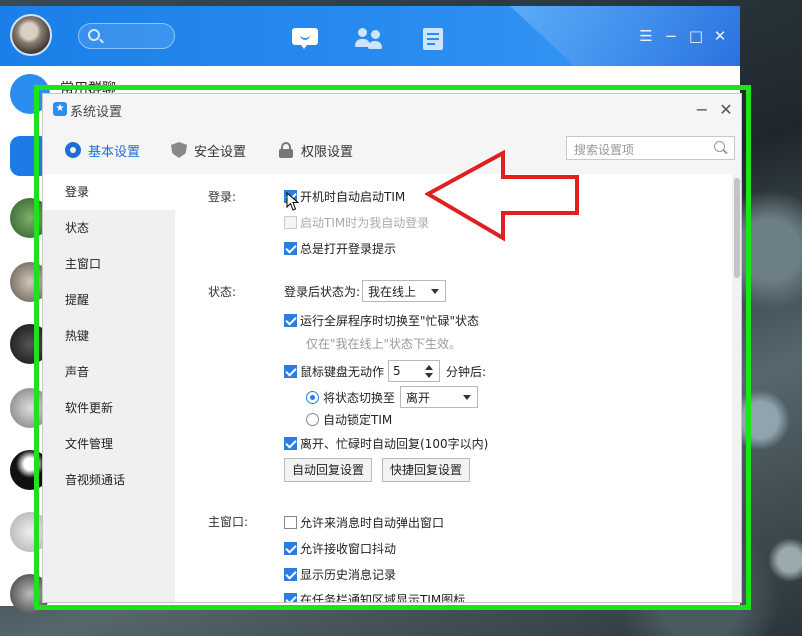  I want to click on tab-security-settings: 安全设置, so click(208, 150).